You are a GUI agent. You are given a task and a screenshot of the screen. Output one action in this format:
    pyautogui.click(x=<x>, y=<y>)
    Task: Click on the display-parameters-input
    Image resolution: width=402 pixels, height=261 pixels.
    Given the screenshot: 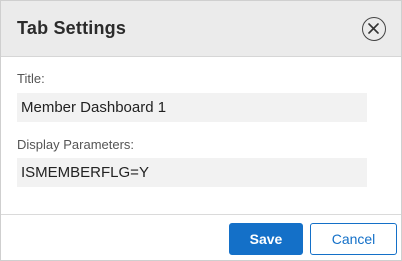 What is the action you would take?
    pyautogui.click(x=192, y=172)
    